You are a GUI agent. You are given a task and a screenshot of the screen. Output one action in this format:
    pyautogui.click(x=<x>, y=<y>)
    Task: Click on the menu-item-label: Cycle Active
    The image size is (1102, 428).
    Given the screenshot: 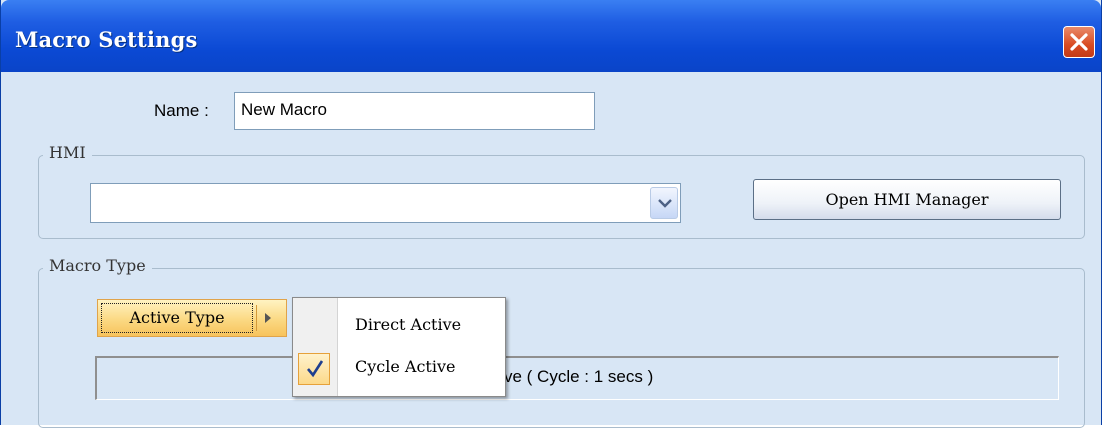 What is the action you would take?
    pyautogui.click(x=405, y=366)
    